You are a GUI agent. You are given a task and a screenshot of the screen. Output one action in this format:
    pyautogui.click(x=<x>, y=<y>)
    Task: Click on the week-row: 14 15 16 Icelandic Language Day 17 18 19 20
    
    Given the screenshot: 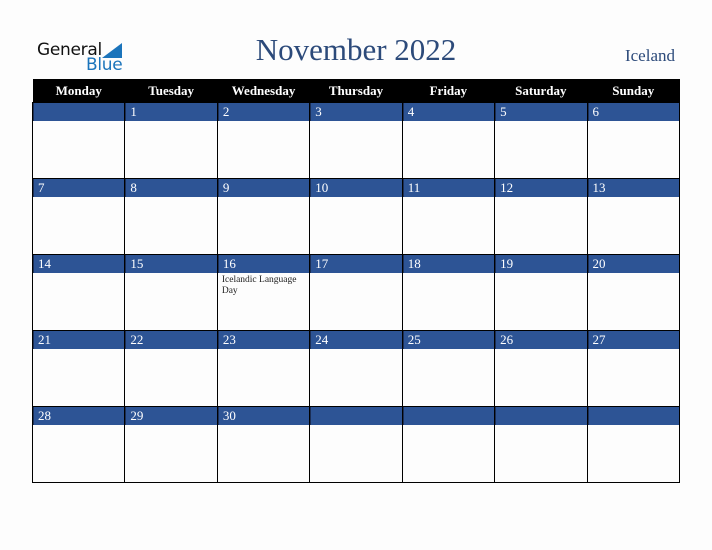 What is the action you would take?
    pyautogui.click(x=356, y=292)
    